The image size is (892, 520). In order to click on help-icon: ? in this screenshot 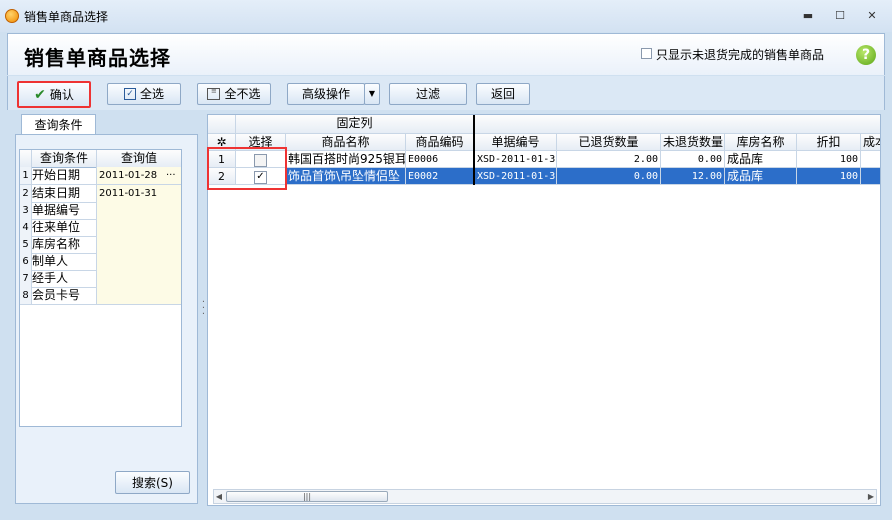, I will do `click(866, 55)`.